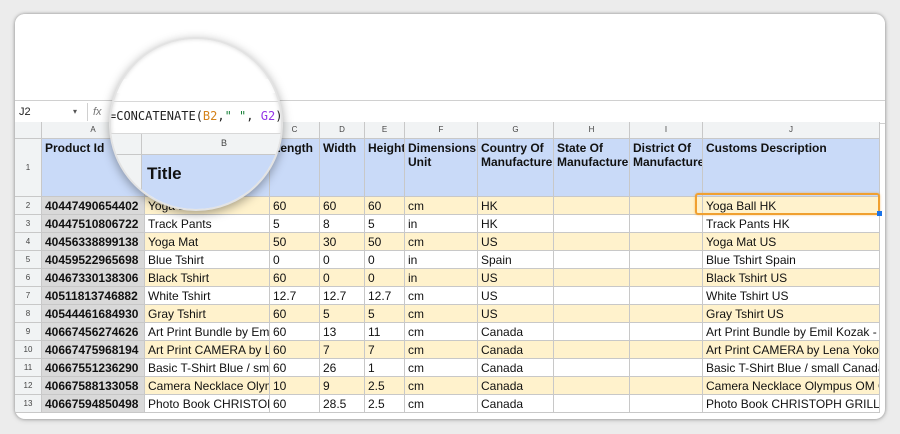 This screenshot has height=434, width=900. What do you see at coordinates (93, 260) in the screenshot?
I see `table-cell: 40459522965698` at bounding box center [93, 260].